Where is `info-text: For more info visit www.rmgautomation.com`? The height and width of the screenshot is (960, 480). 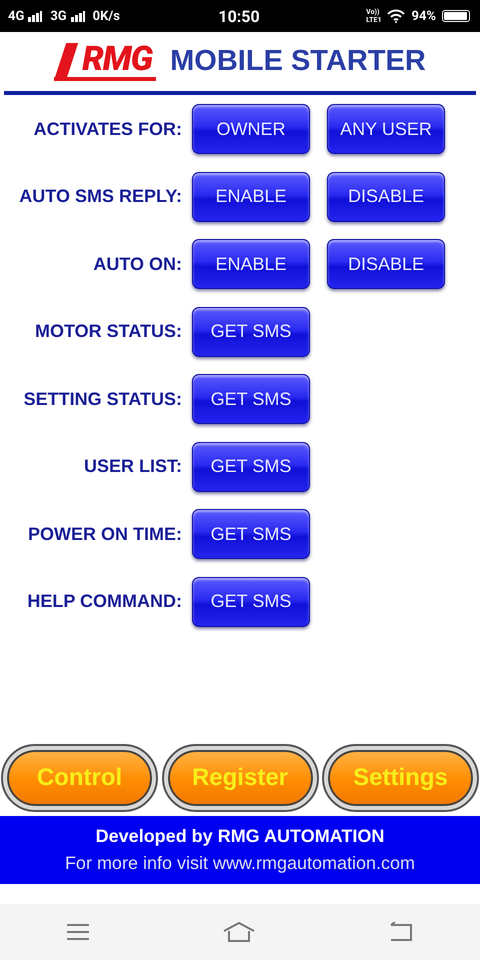 info-text: For more info visit www.rmgautomation.com is located at coordinates (240, 863).